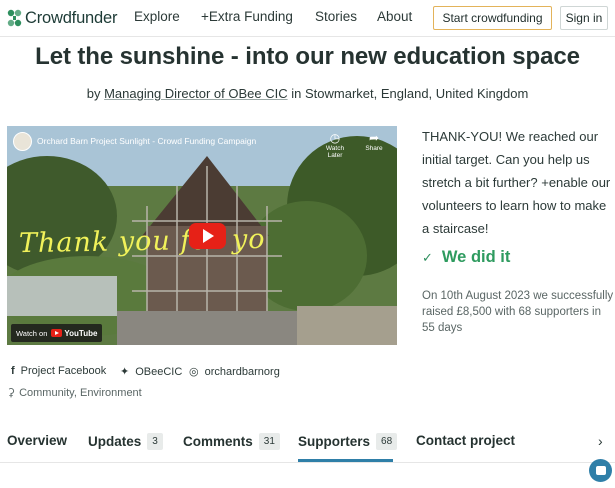 This screenshot has height=488, width=615. Describe the element at coordinates (81, 333) in the screenshot. I see `youtube-label: YouTube` at that location.